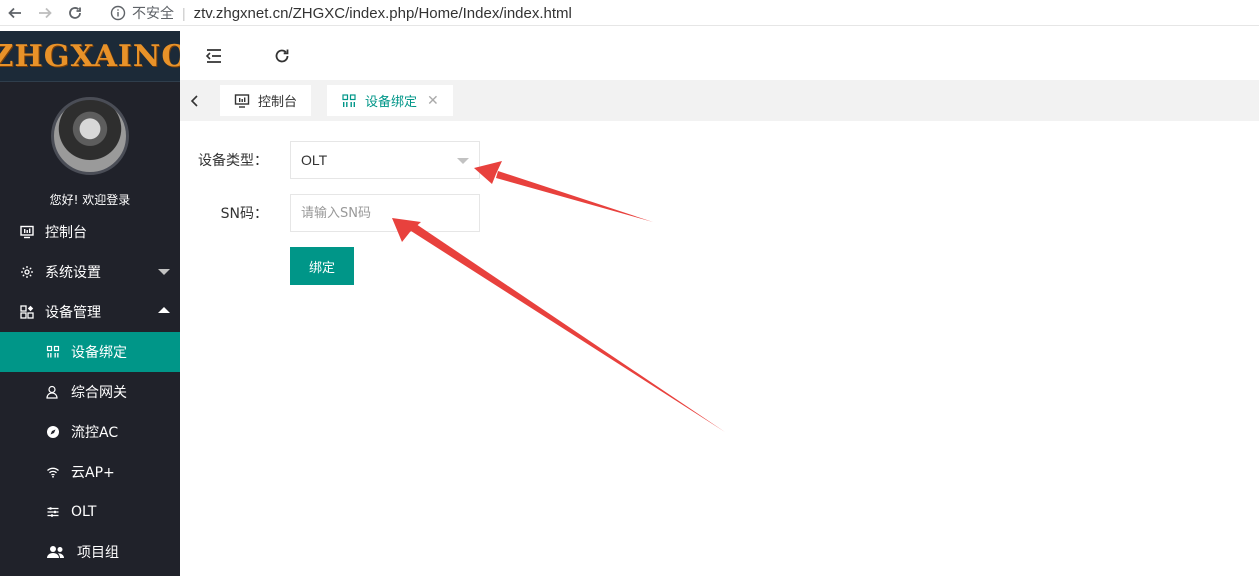 The height and width of the screenshot is (576, 1259). Describe the element at coordinates (322, 266) in the screenshot. I see `bind-button: 绑定` at that location.